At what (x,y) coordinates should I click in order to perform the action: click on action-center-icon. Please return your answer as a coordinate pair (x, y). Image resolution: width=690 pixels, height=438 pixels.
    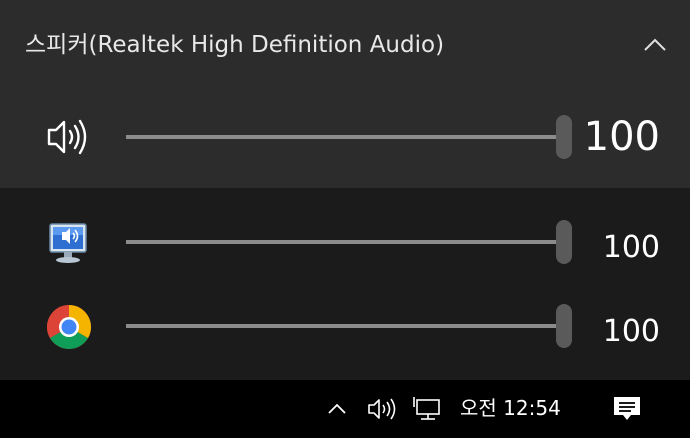
    Looking at the image, I should click on (627, 408).